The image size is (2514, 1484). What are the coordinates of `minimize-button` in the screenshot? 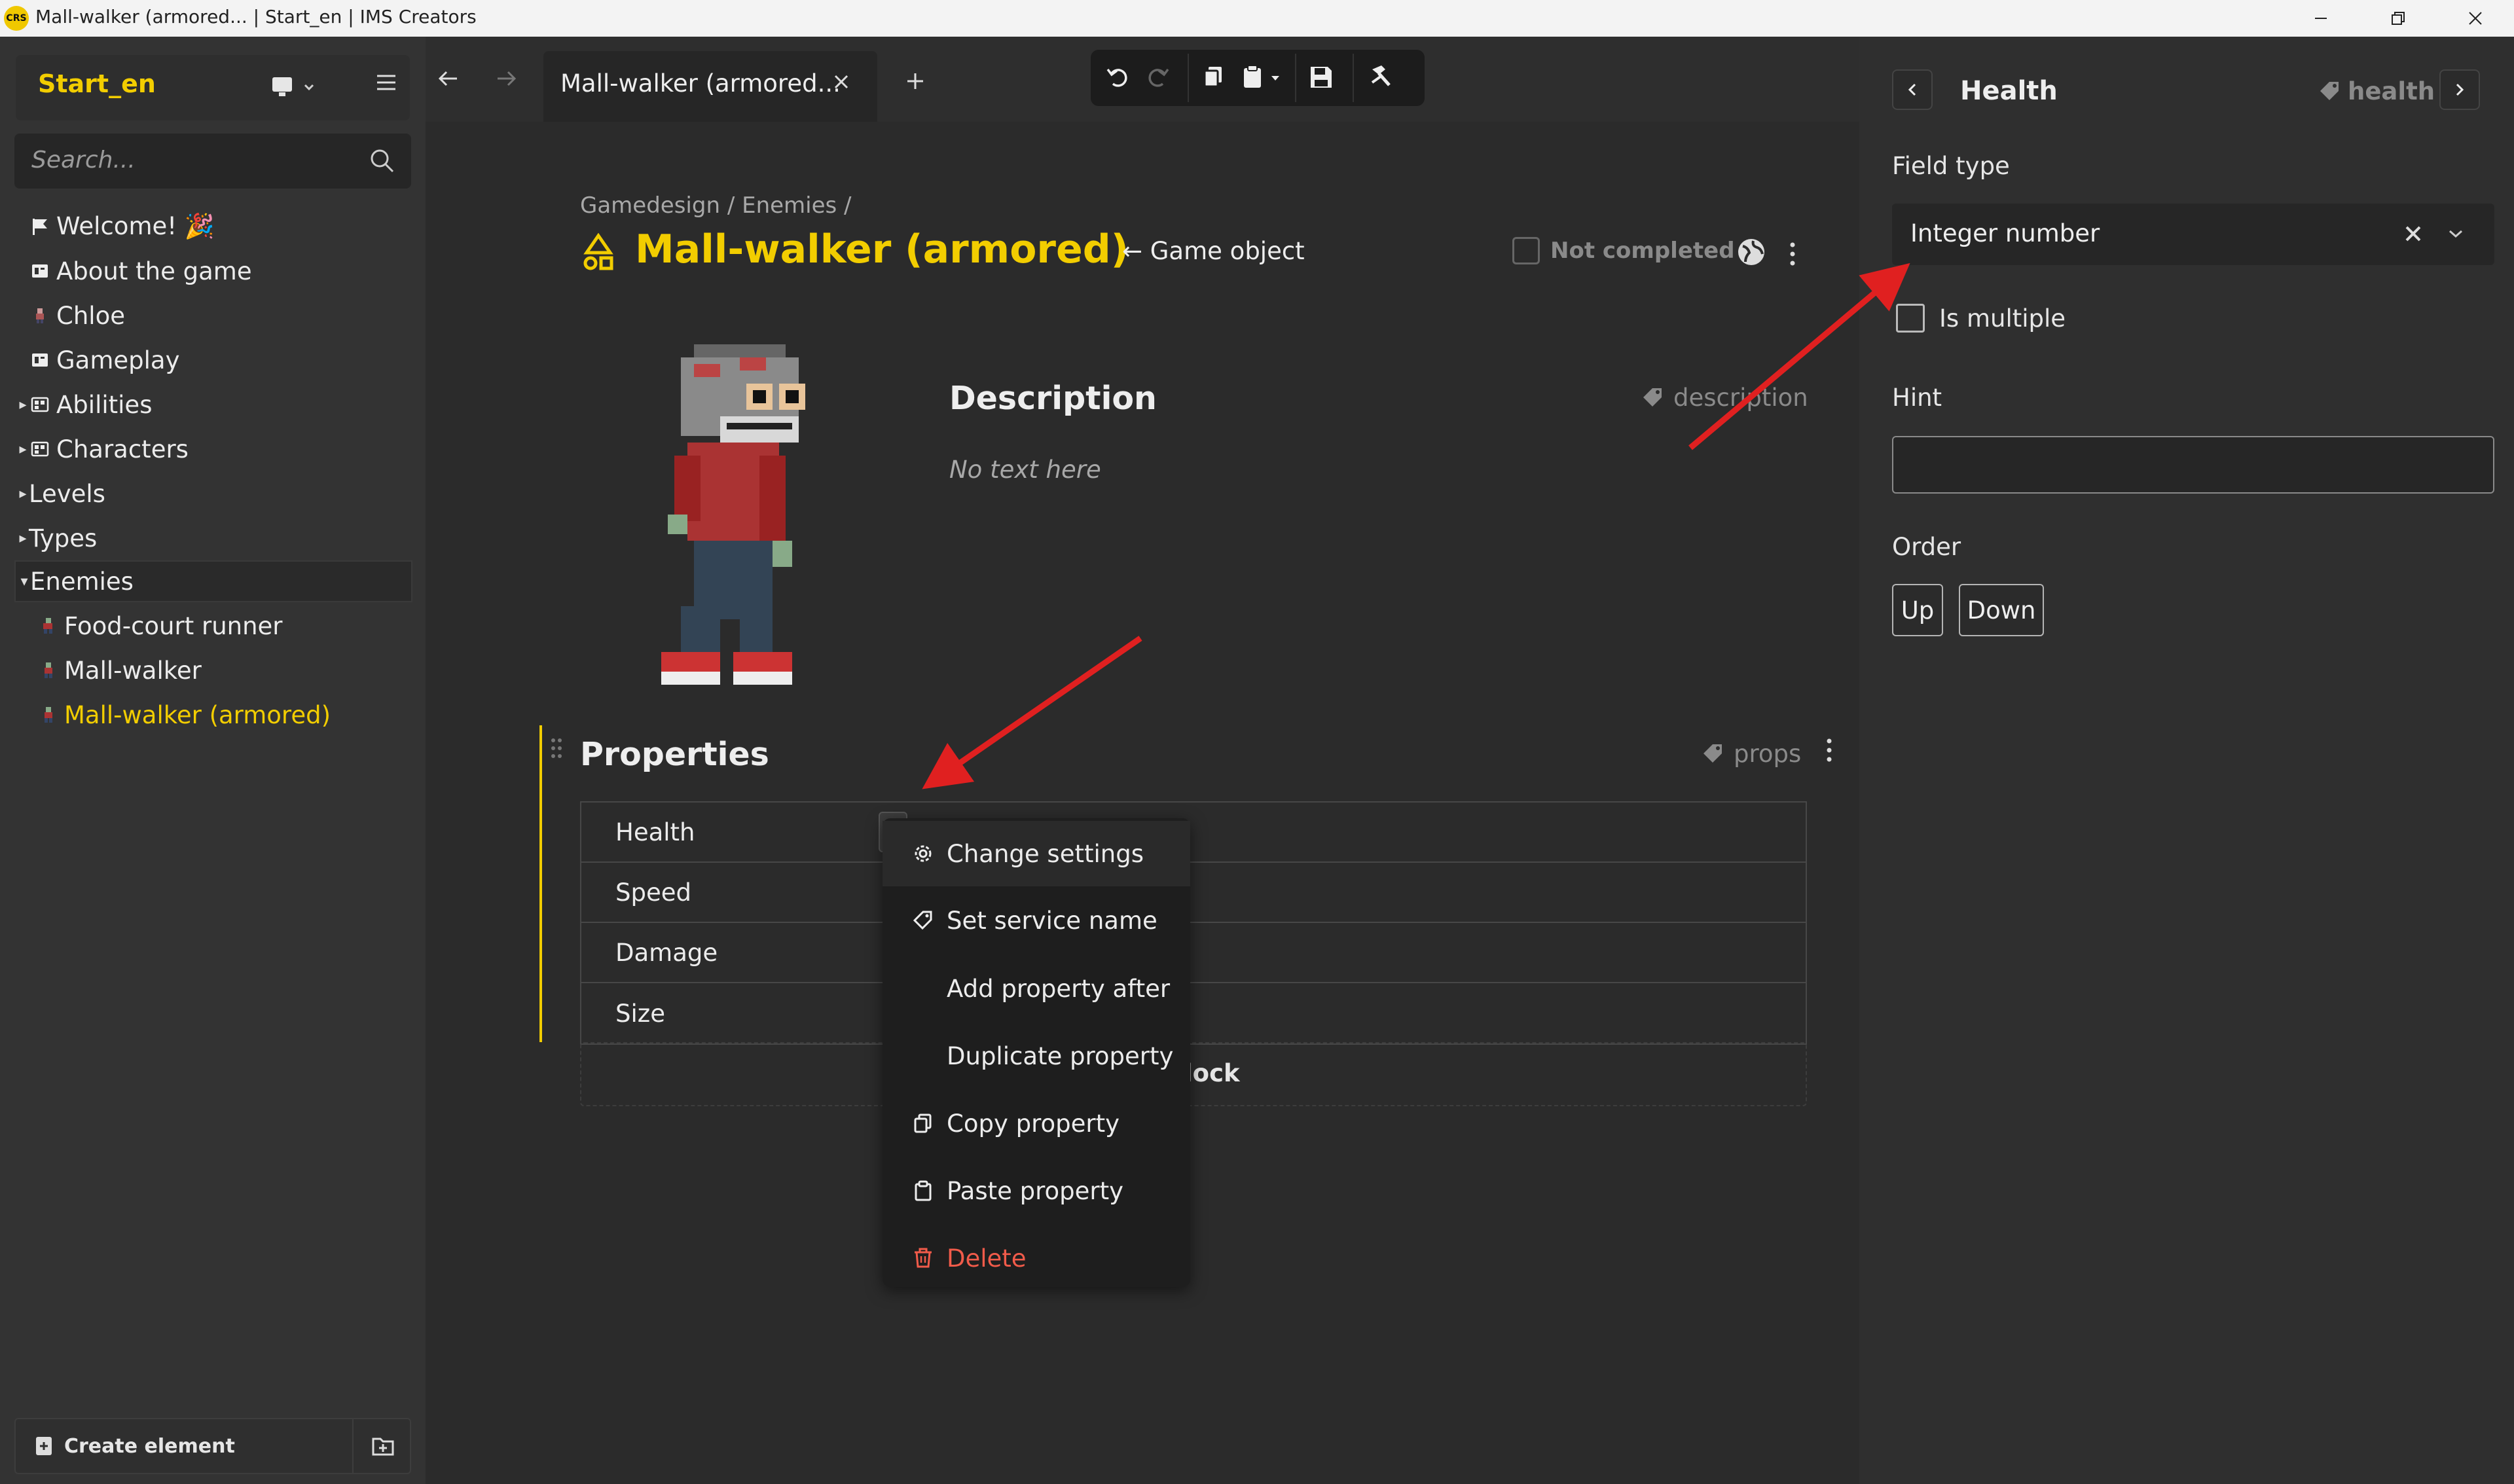 It's located at (2321, 18).